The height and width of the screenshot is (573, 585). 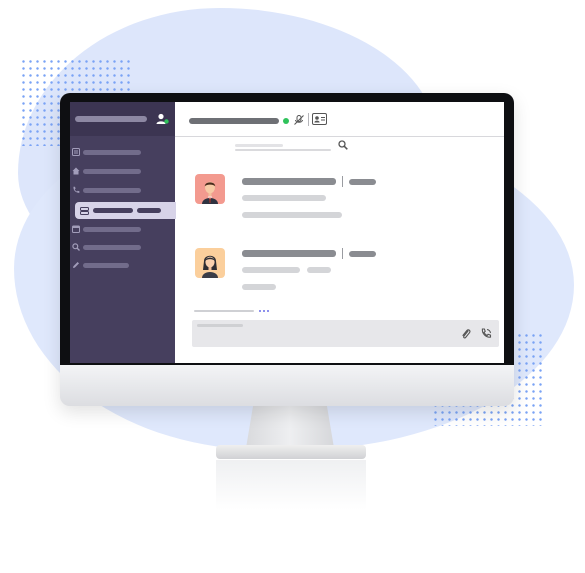 What do you see at coordinates (84, 211) in the screenshot?
I see `database-icon` at bounding box center [84, 211].